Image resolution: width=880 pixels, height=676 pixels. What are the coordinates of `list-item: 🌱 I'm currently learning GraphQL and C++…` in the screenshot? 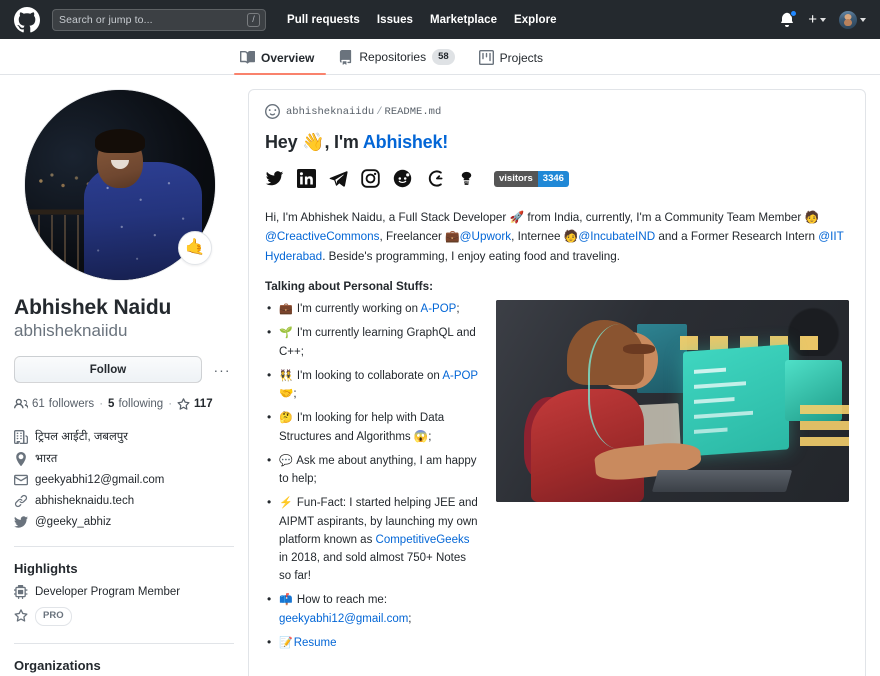 It's located at (372, 342).